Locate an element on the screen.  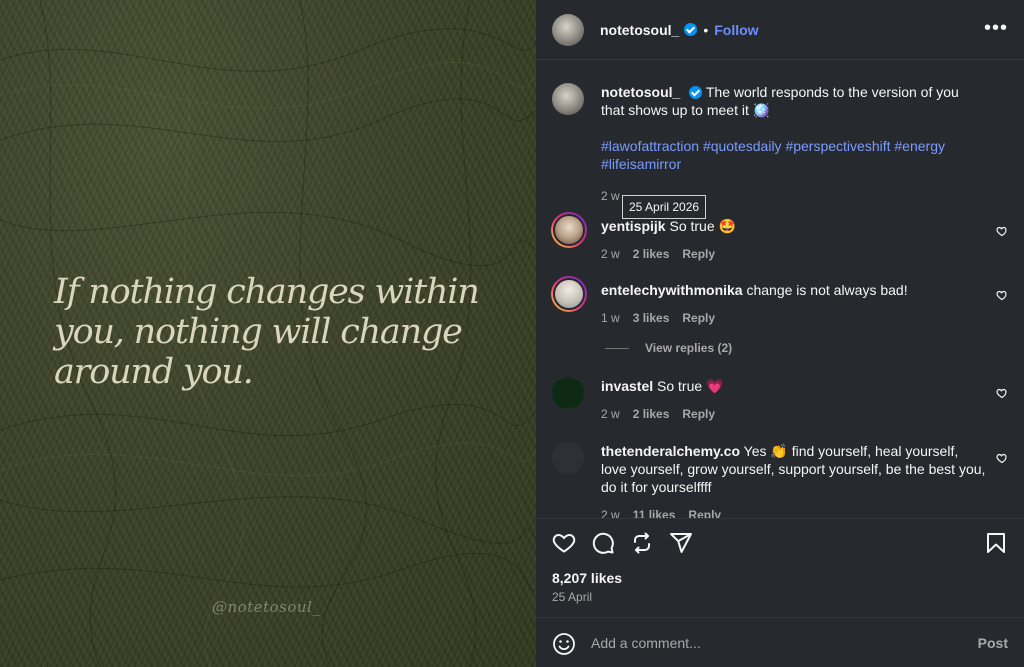
caption-avatar is located at coordinates (568, 99).